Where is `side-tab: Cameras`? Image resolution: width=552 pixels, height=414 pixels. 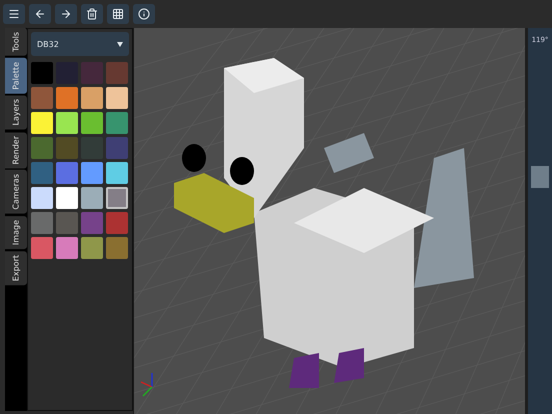 side-tab: Cameras is located at coordinates (16, 192).